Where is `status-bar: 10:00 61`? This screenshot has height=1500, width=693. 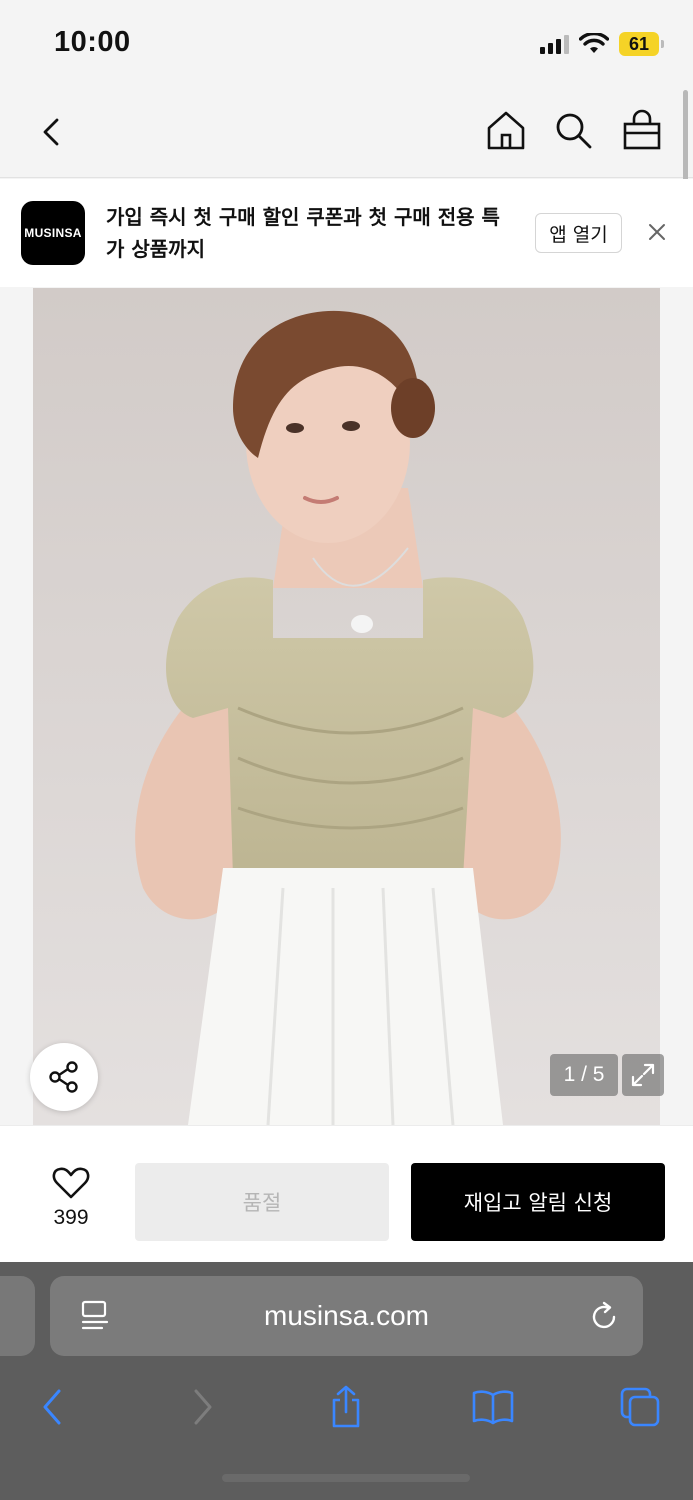
status-bar: 10:00 61 is located at coordinates (346, 44).